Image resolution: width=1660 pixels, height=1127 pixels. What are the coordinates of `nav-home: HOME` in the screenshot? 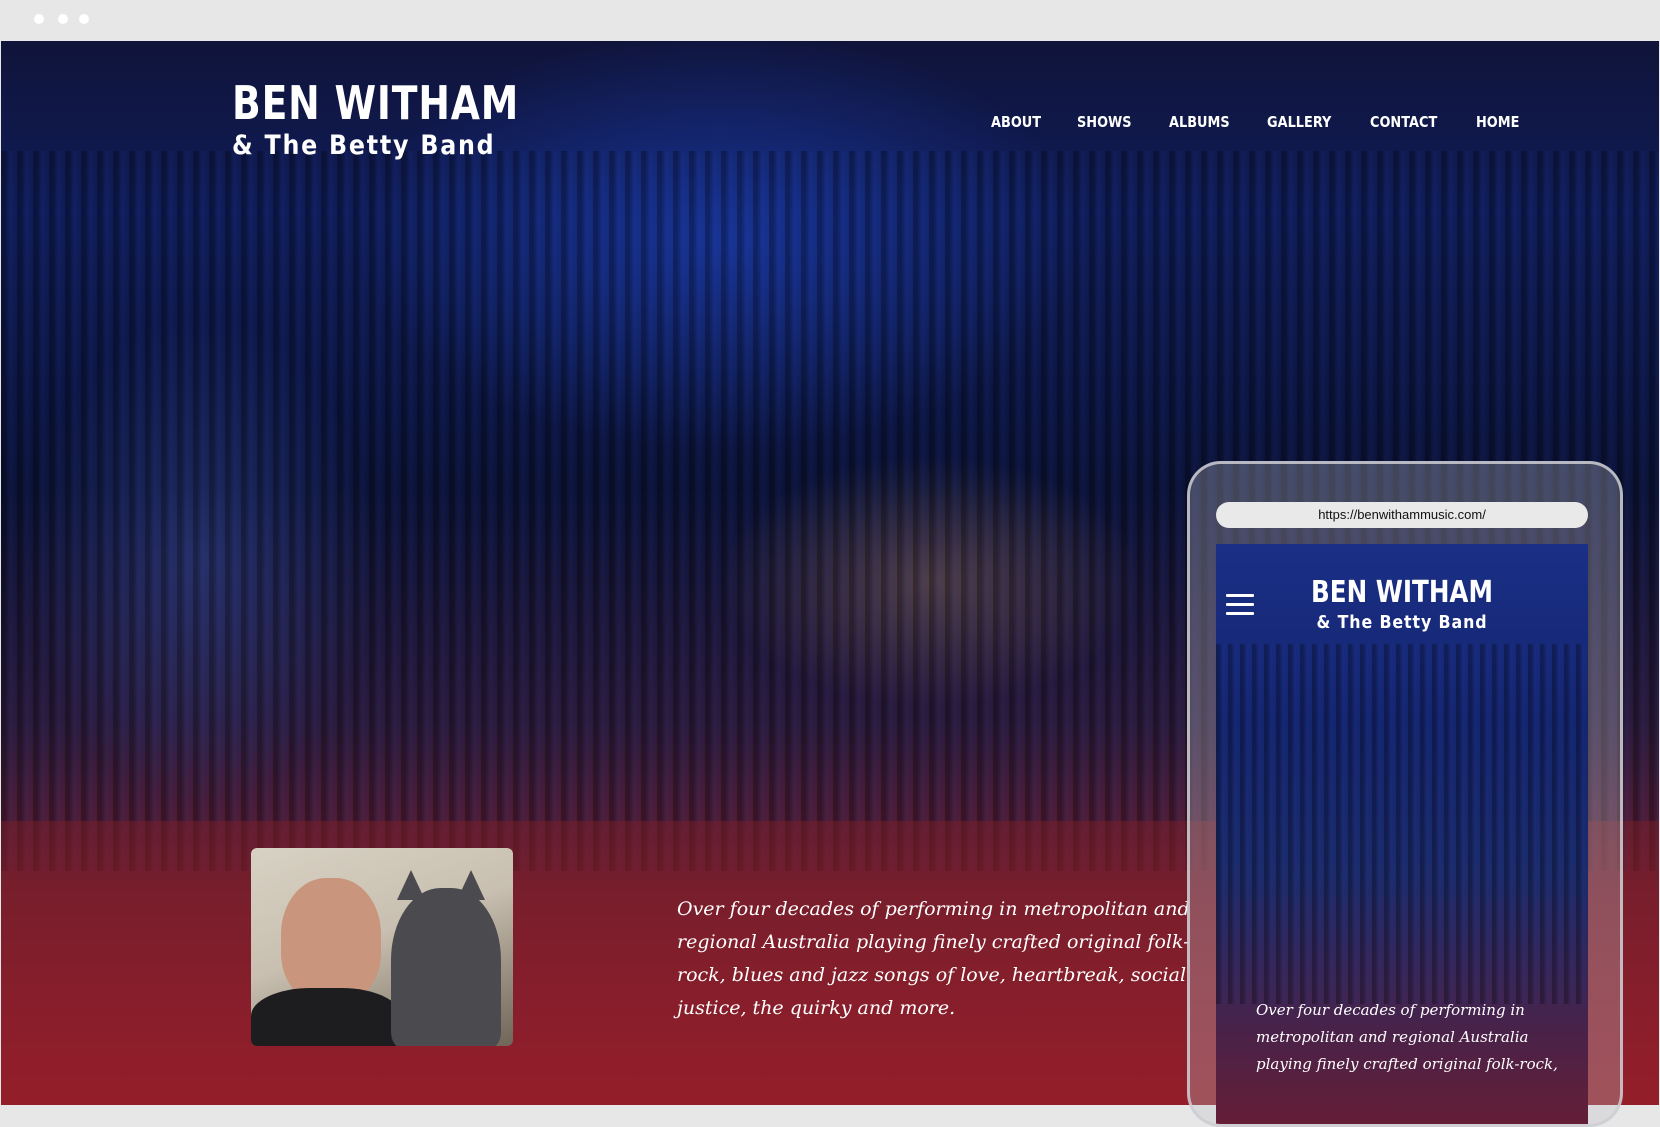 It's located at (1497, 122).